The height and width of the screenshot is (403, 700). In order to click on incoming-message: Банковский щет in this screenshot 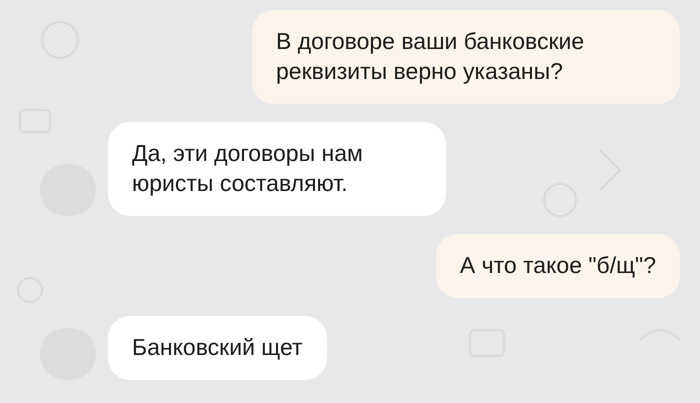, I will do `click(217, 348)`.